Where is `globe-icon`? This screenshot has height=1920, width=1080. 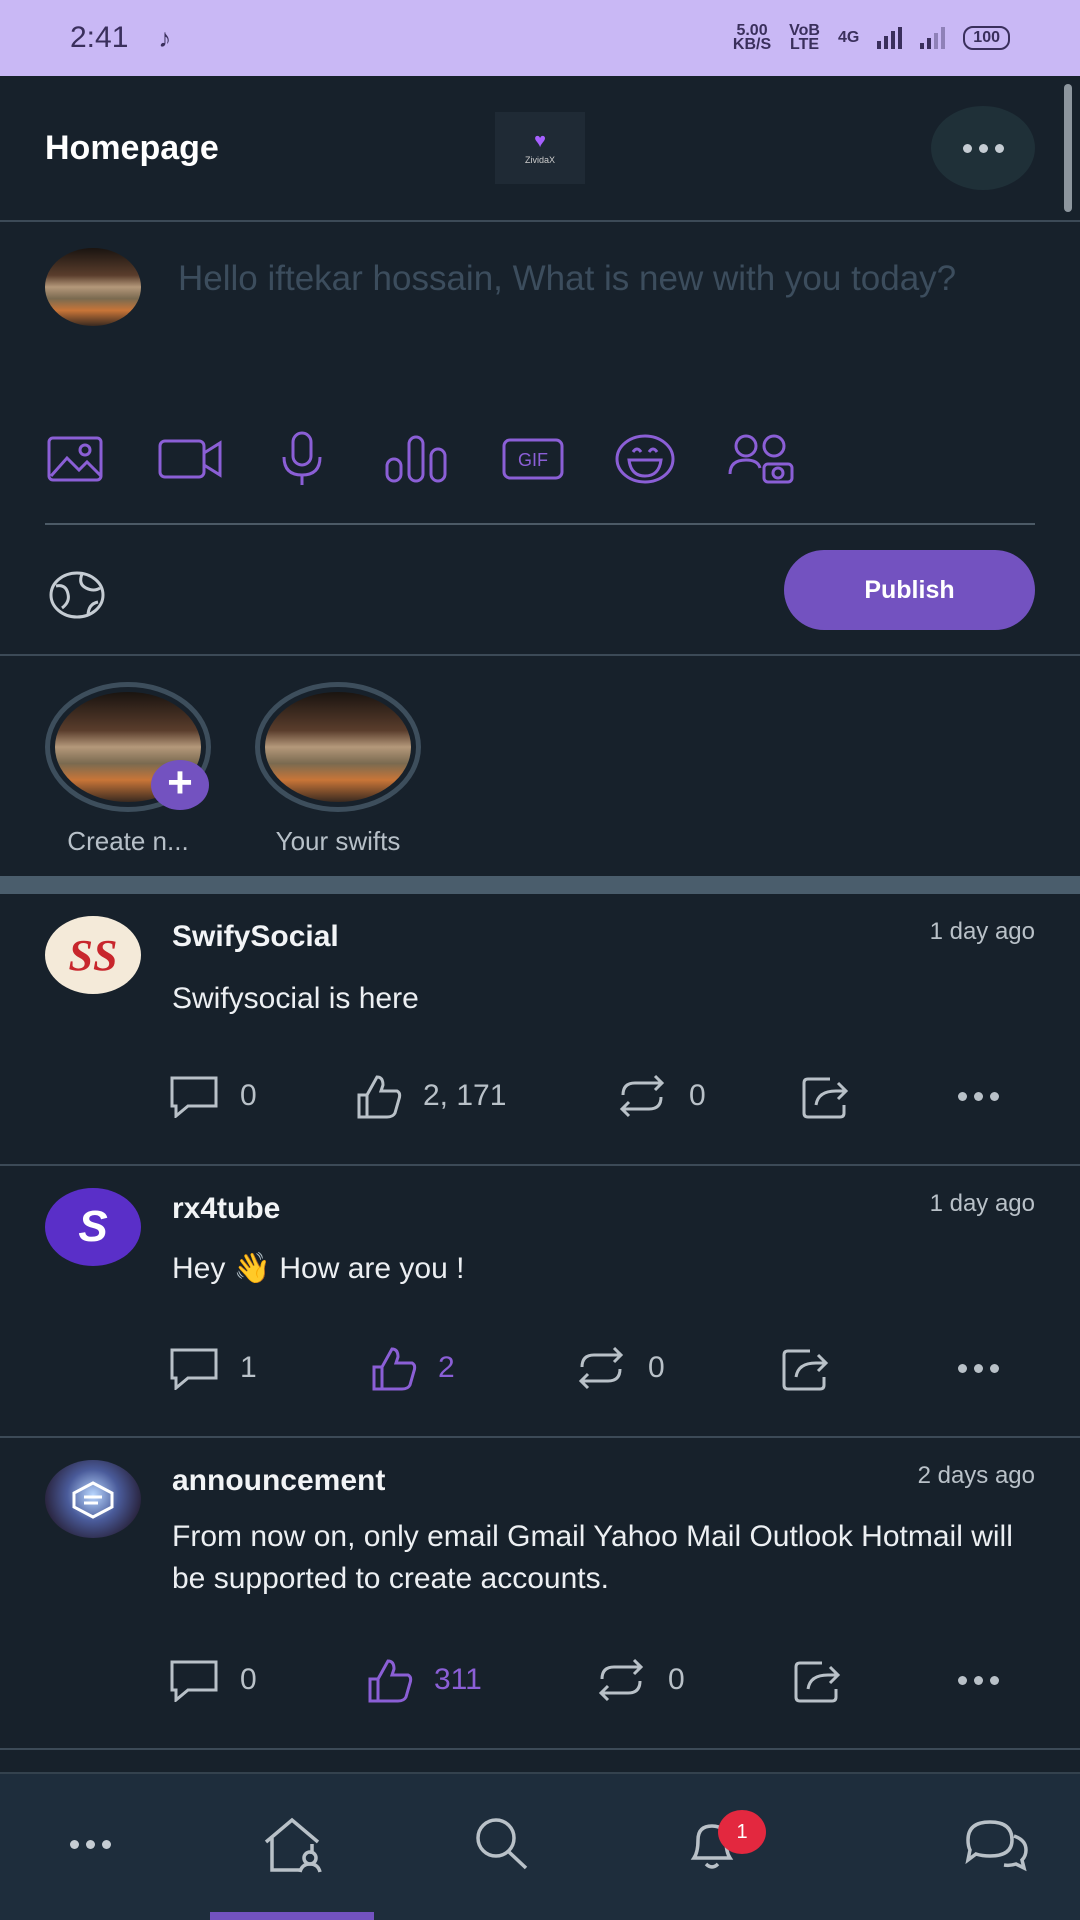 globe-icon is located at coordinates (77, 597).